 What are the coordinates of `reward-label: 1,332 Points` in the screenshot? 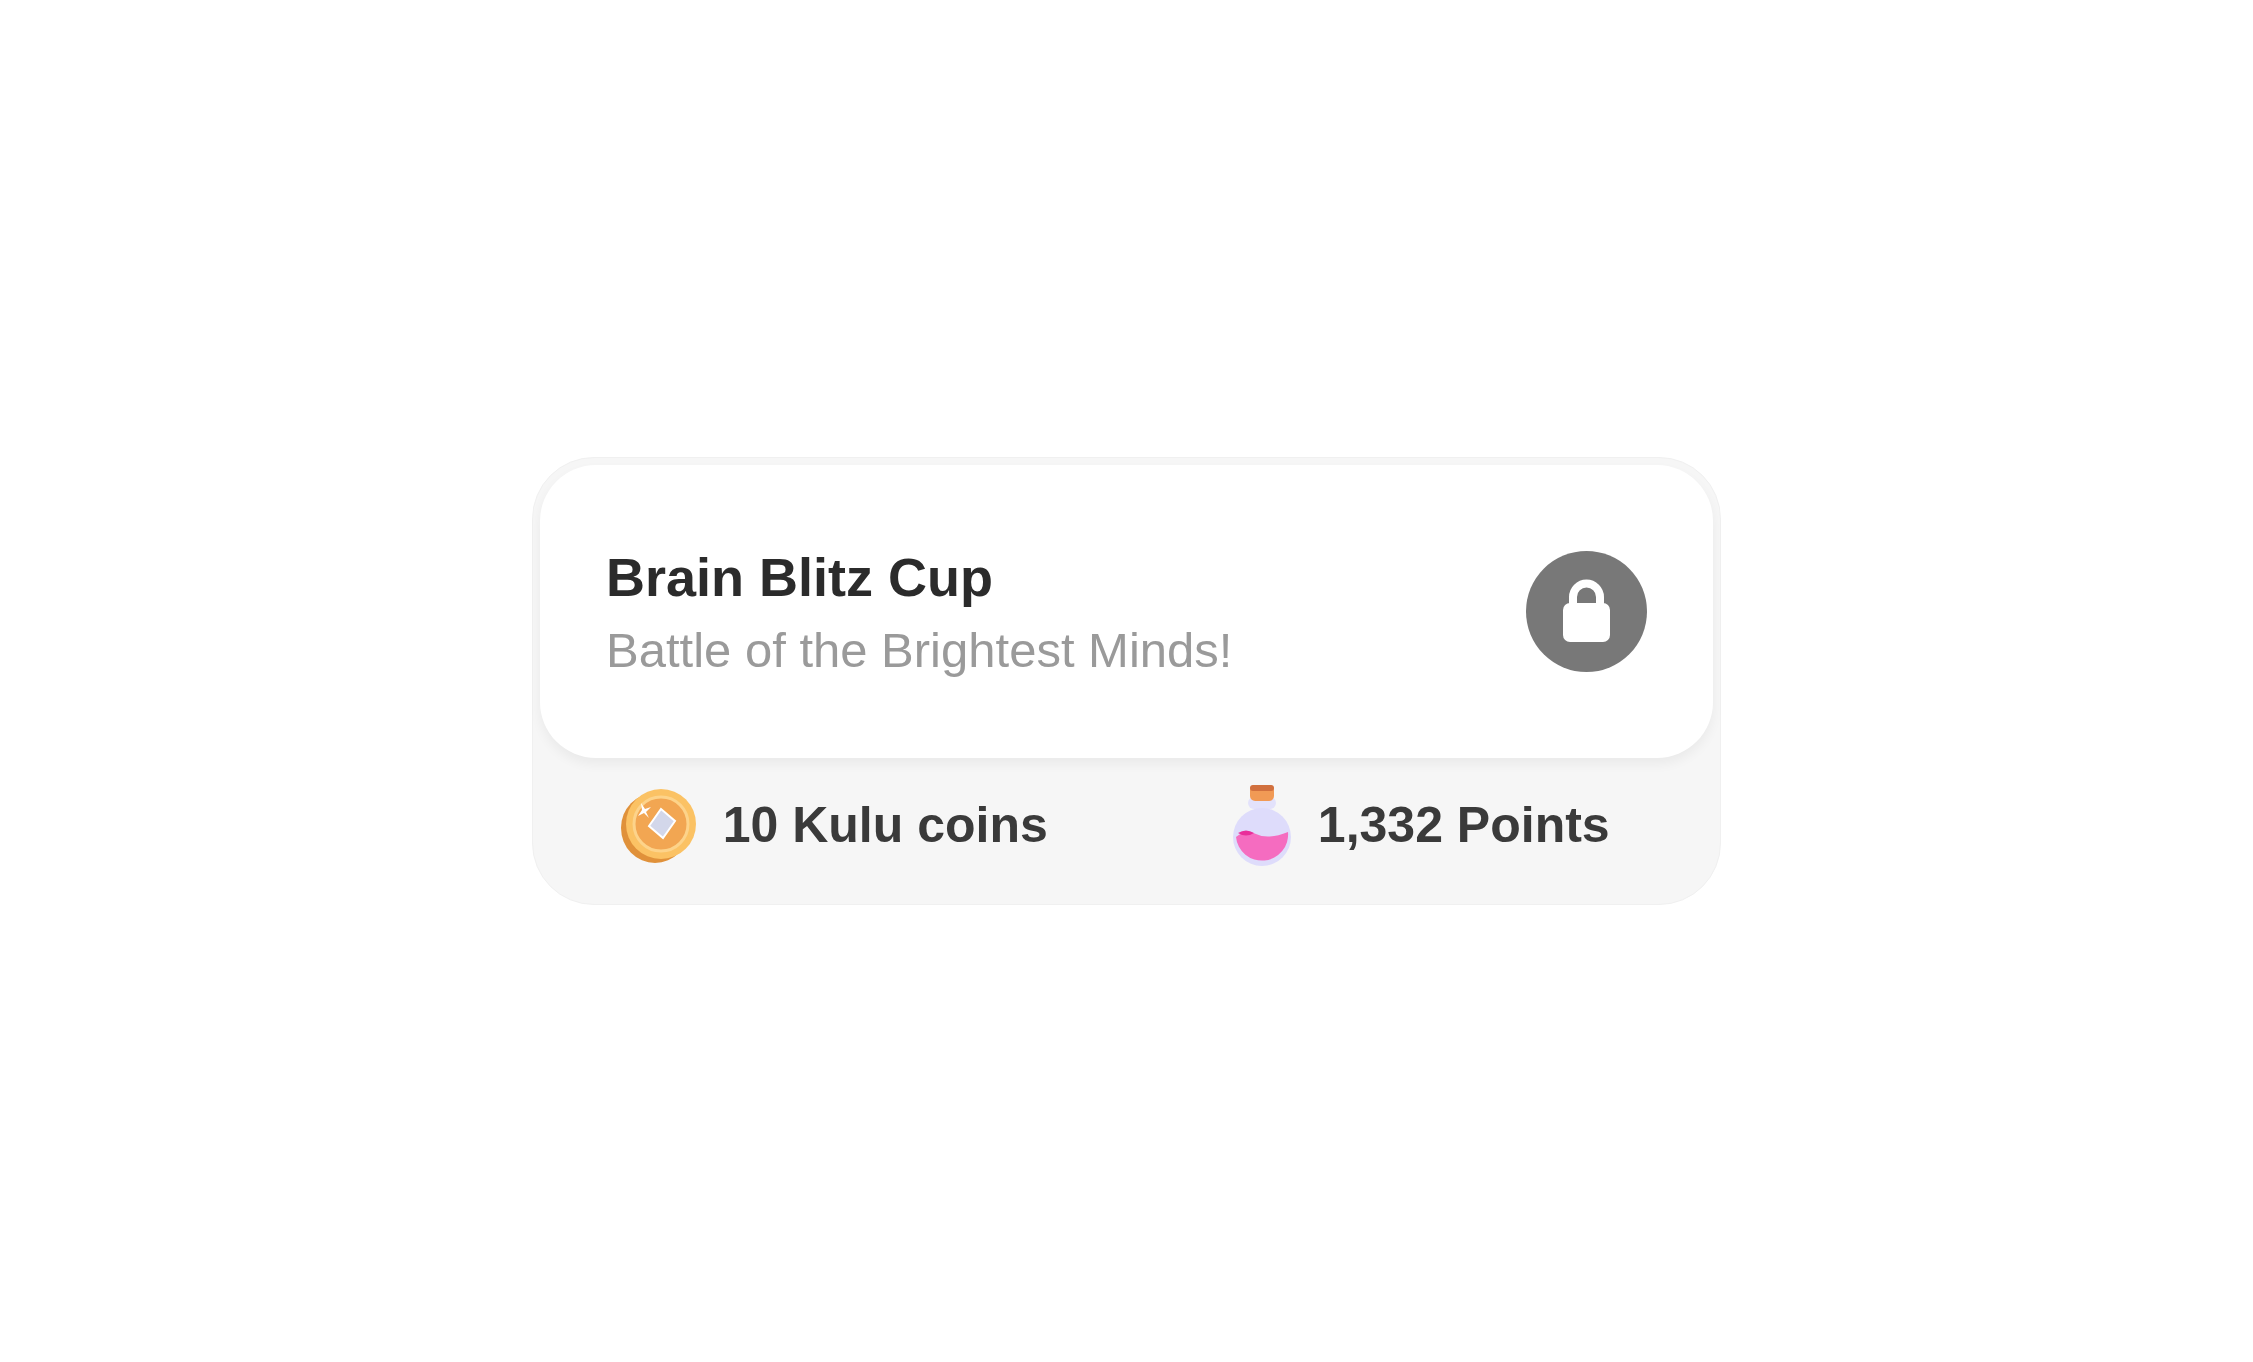 It's located at (1463, 824).